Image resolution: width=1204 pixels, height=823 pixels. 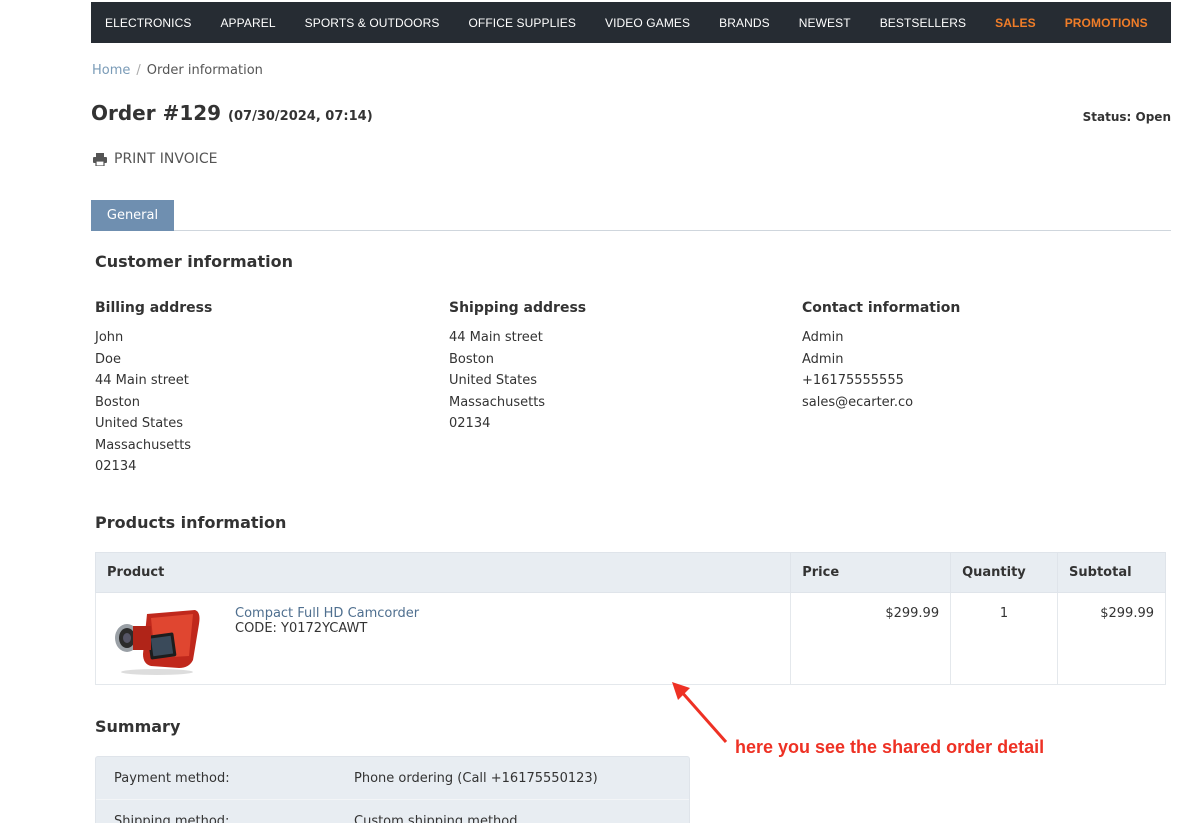 What do you see at coordinates (923, 23) in the screenshot?
I see `nav-bestsellers: BESTSELLERS` at bounding box center [923, 23].